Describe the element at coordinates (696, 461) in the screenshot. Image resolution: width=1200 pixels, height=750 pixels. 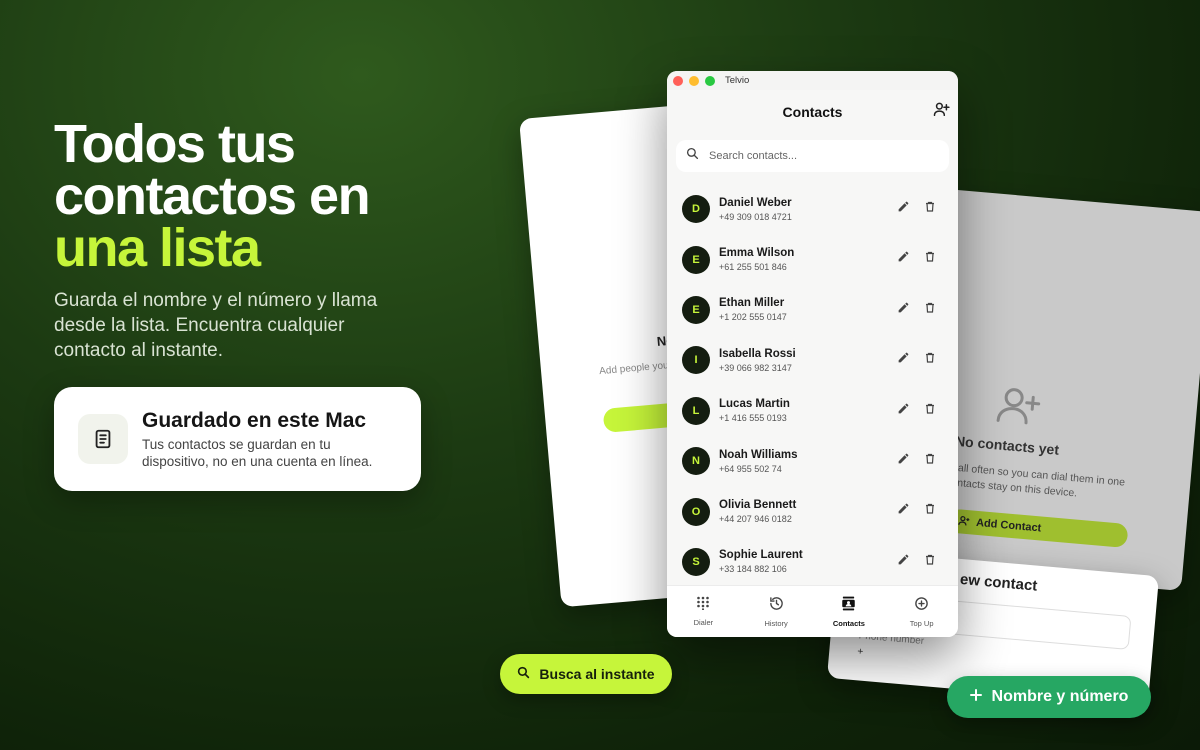
I see `avatar: N` at that location.